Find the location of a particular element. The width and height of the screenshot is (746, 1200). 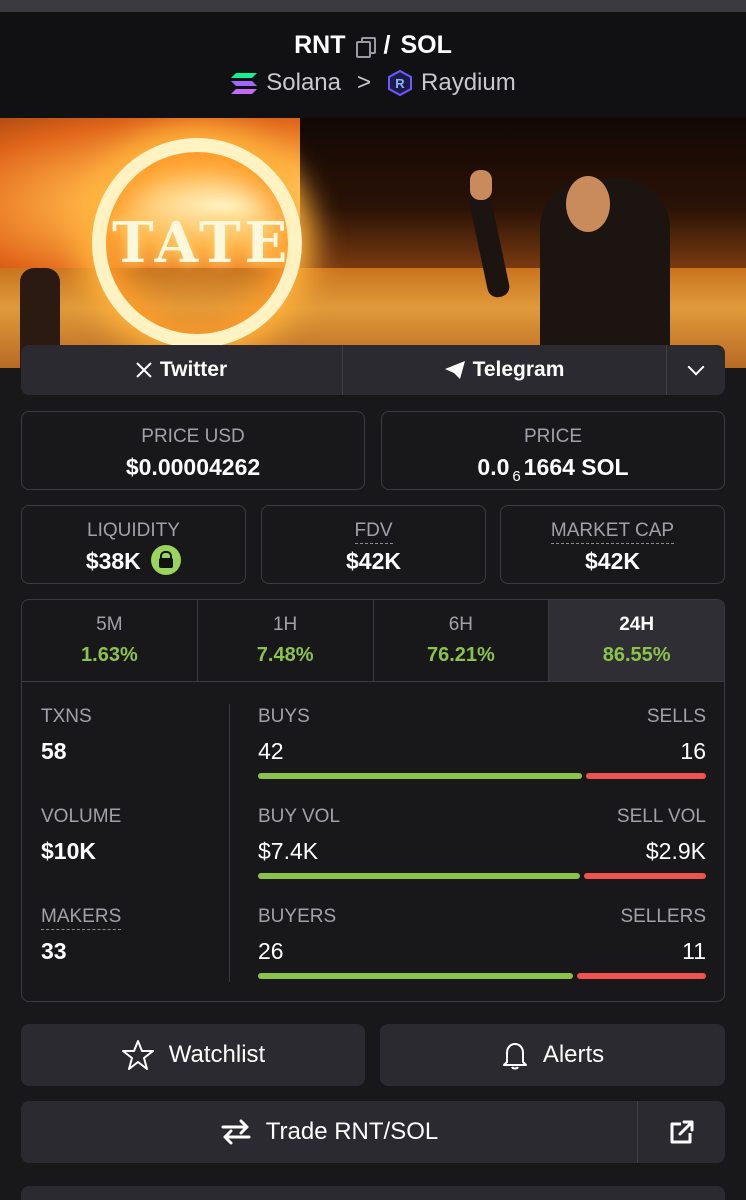

sellers-value: 11 is located at coordinates (694, 951).